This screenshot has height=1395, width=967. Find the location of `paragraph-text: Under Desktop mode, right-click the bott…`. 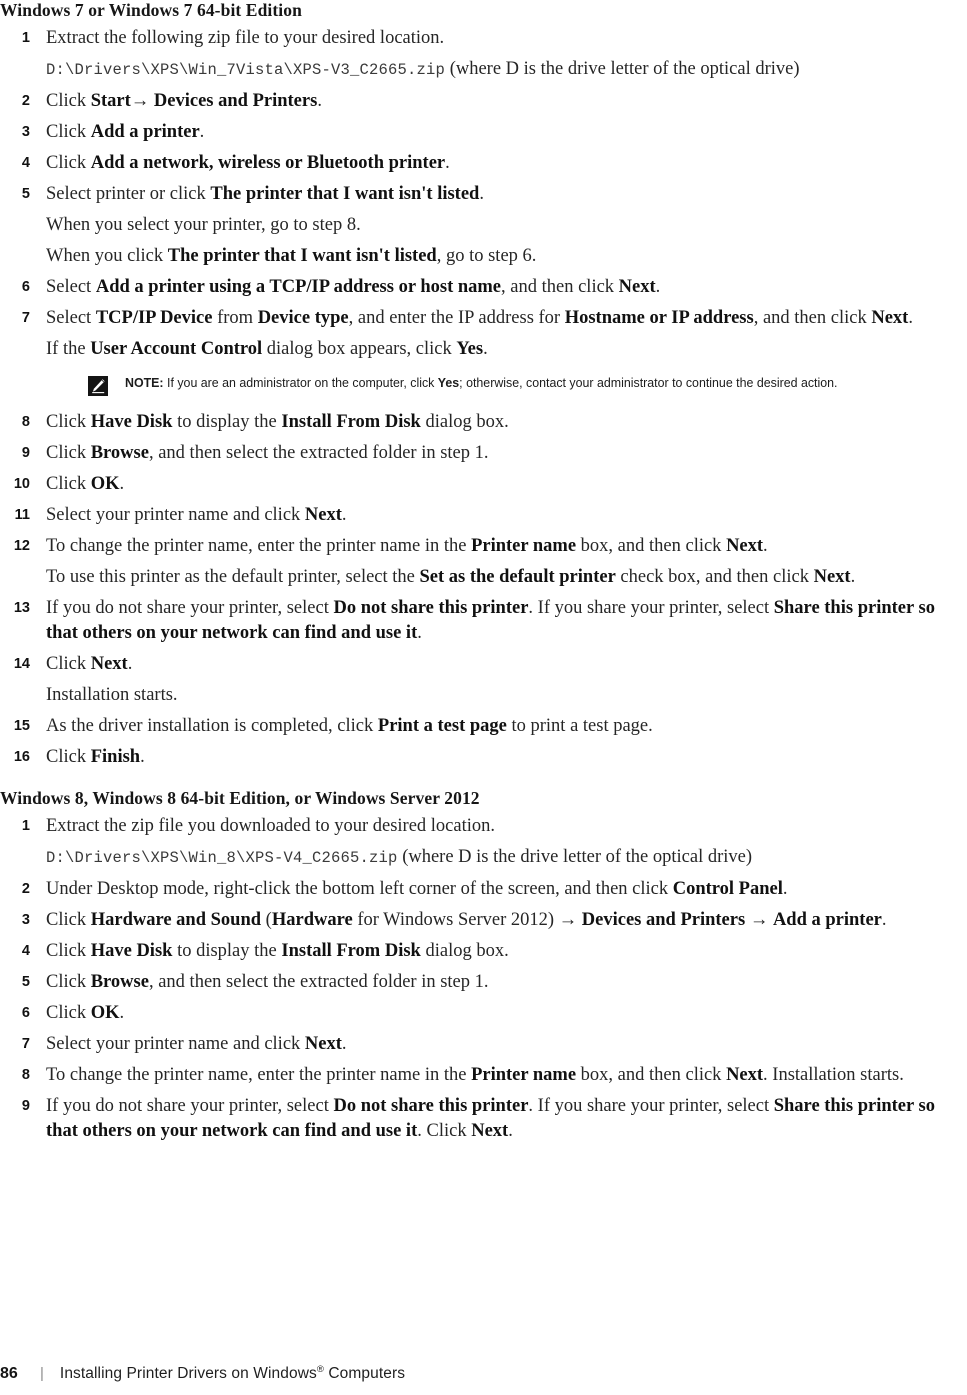

paragraph-text: Under Desktop mode, right-click the bott… is located at coordinates (359, 889).